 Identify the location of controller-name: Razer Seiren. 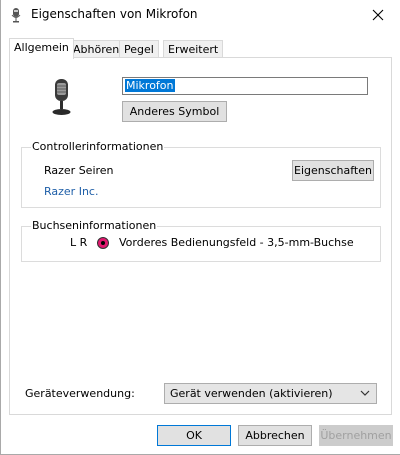
(79, 170).